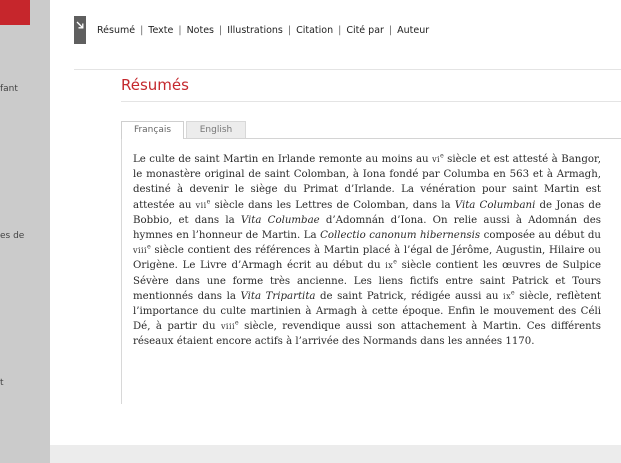 The image size is (621, 463). Describe the element at coordinates (152, 130) in the screenshot. I see `tab-francais: Français` at that location.